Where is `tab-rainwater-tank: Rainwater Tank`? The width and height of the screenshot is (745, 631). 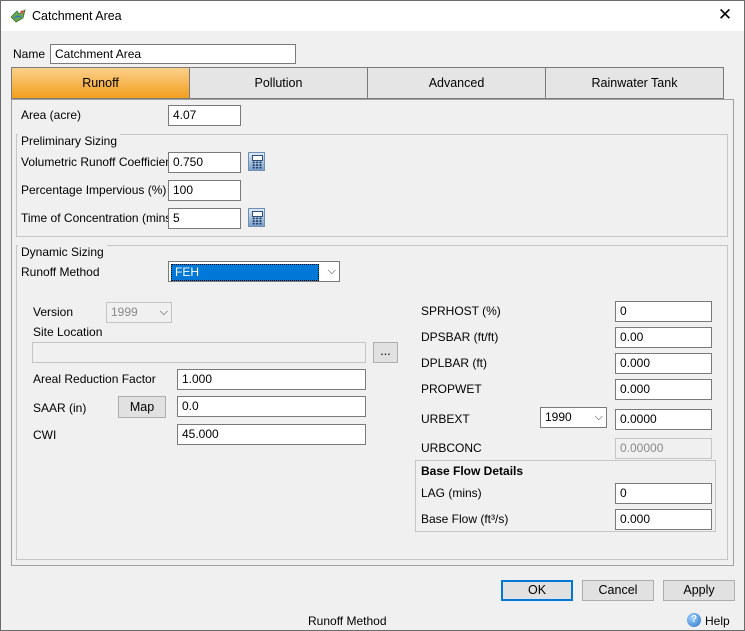 tab-rainwater-tank: Rainwater Tank is located at coordinates (634, 83).